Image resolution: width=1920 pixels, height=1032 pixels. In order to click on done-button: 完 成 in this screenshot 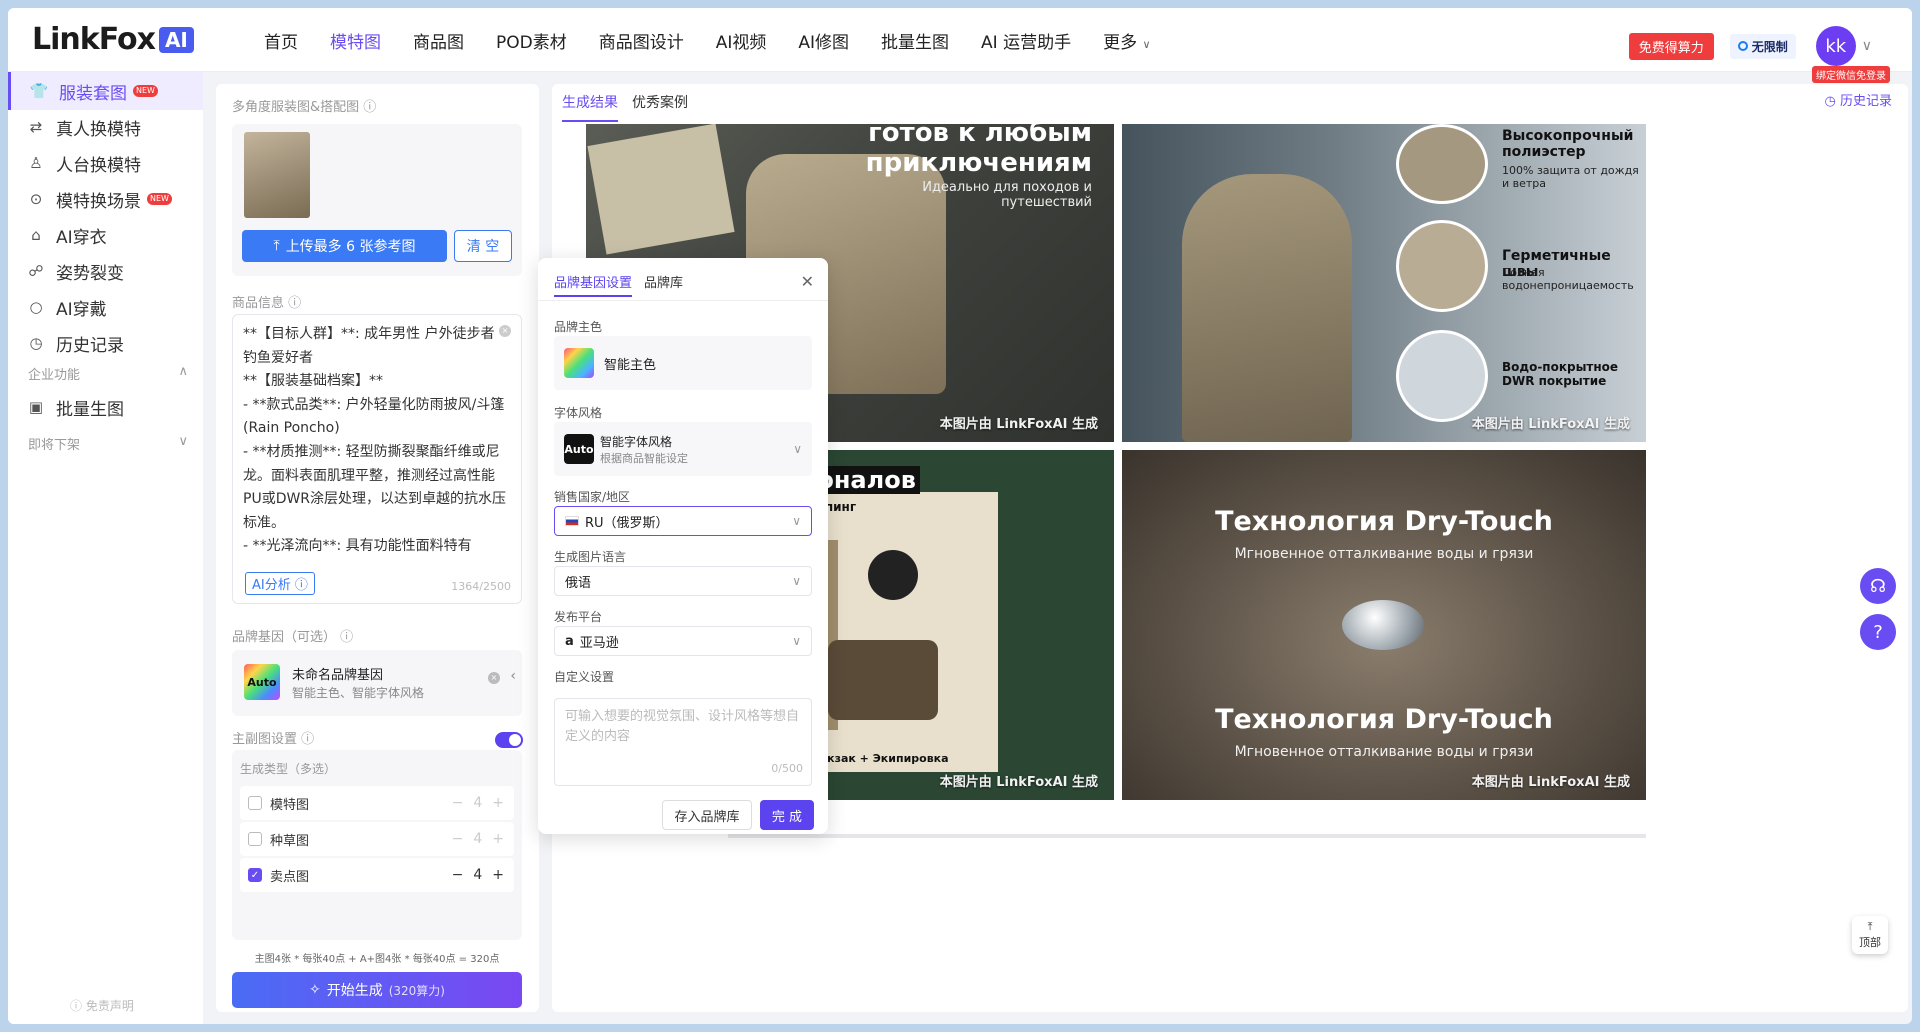, I will do `click(787, 815)`.